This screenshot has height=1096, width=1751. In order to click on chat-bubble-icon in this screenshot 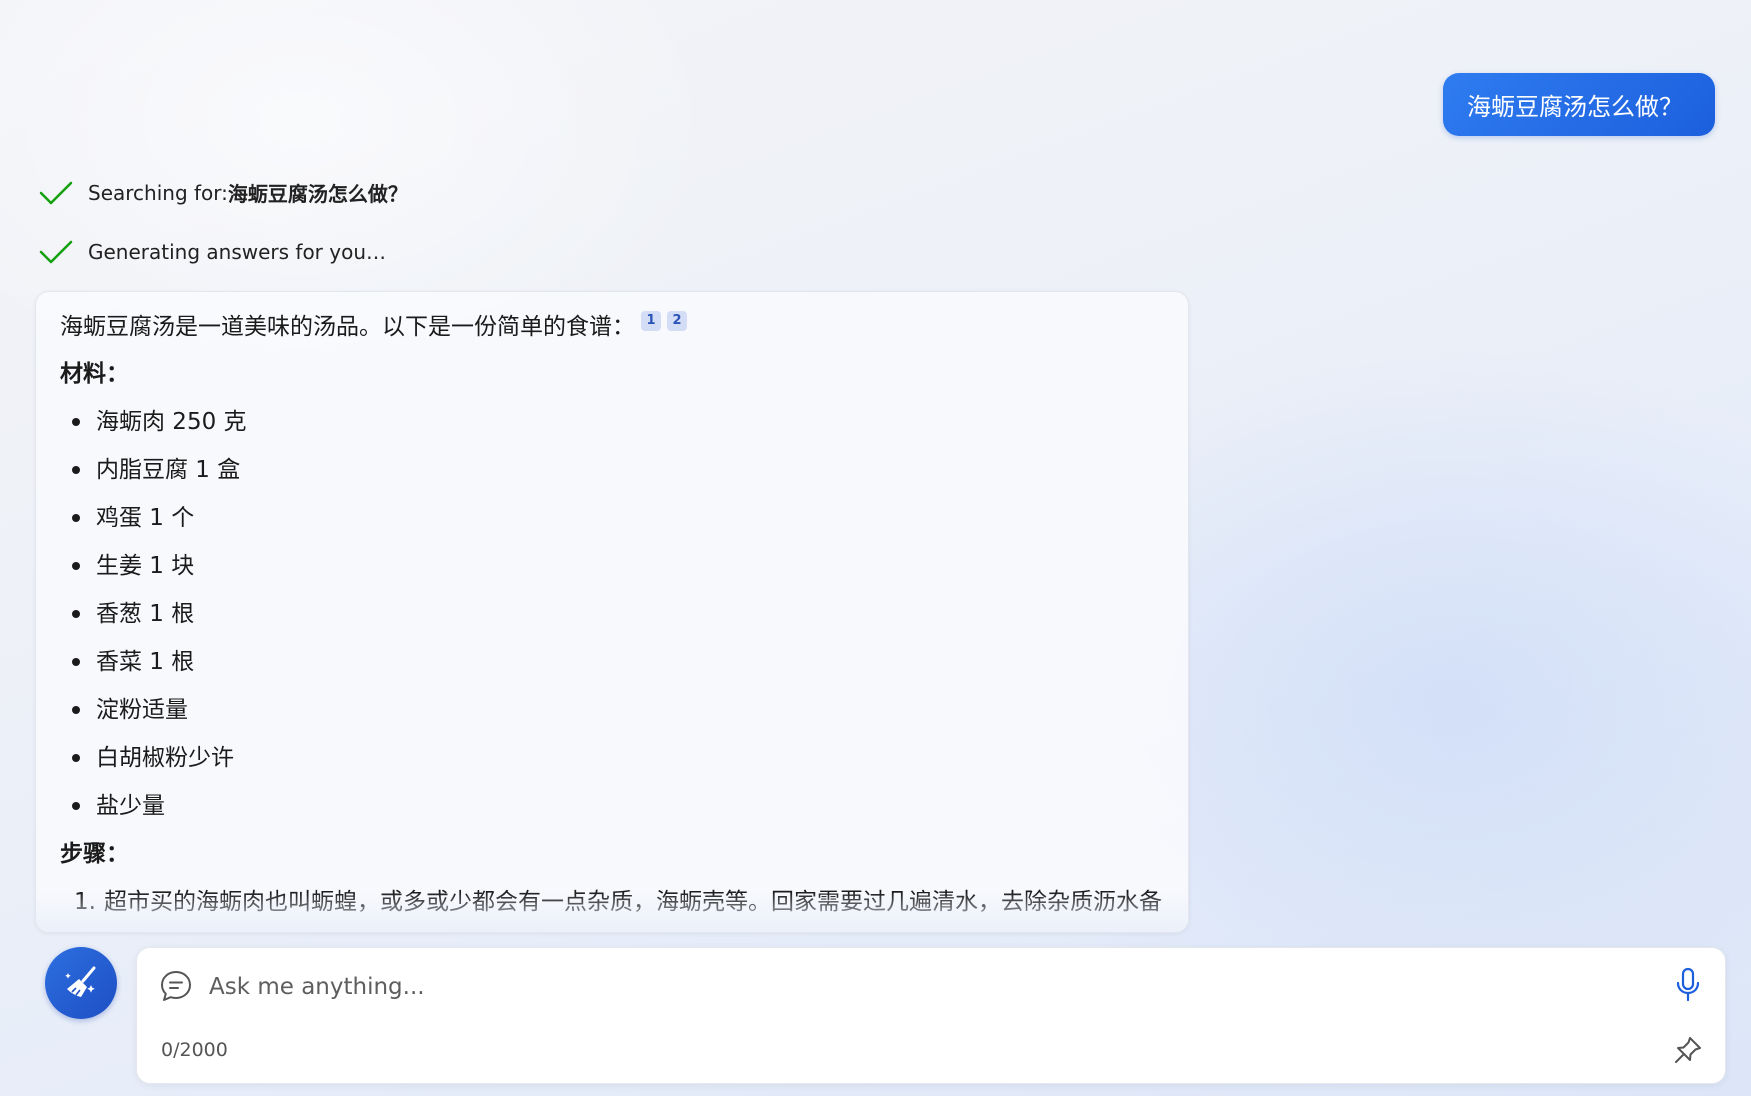, I will do `click(176, 986)`.